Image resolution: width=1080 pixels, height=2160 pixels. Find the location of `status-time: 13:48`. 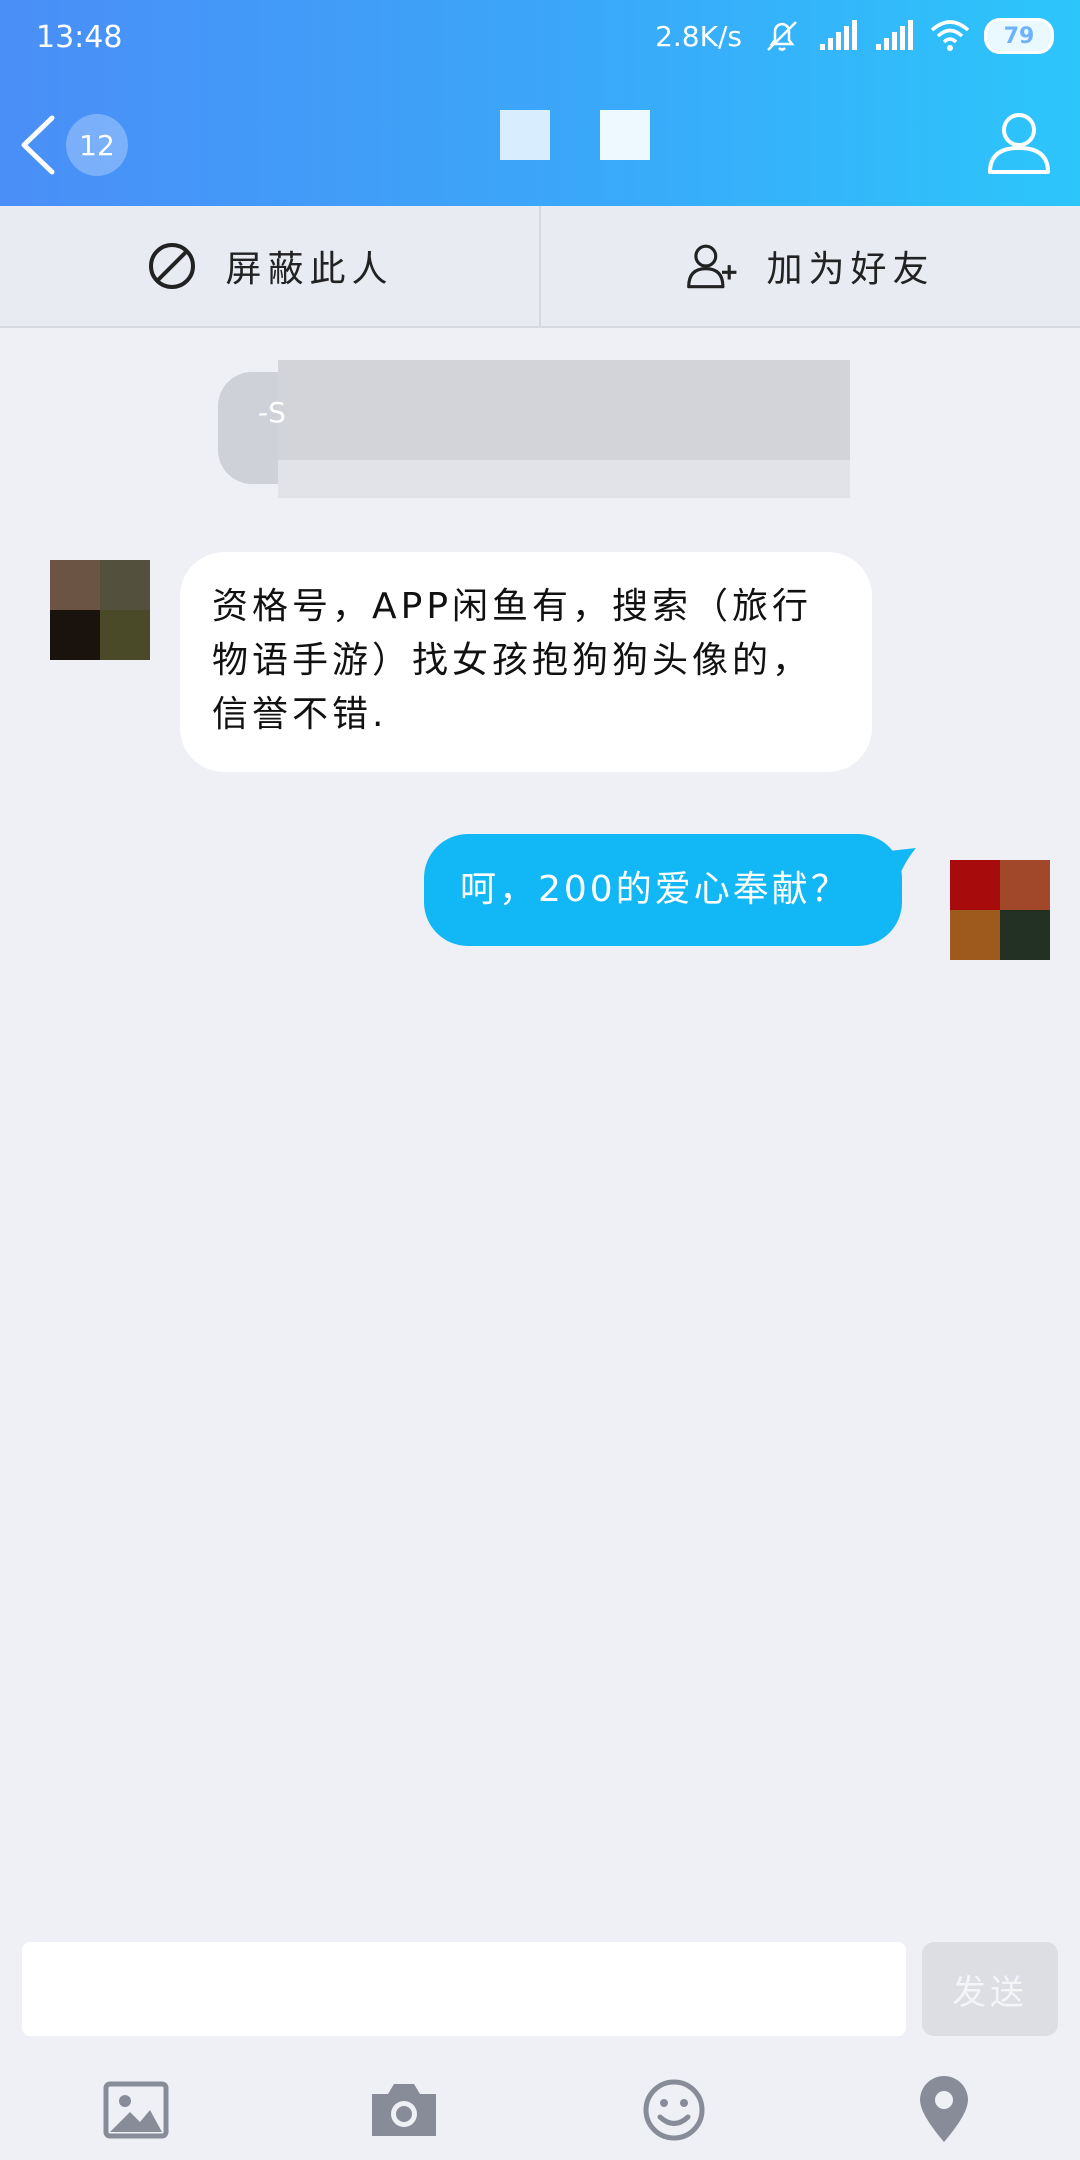

status-time: 13:48 is located at coordinates (79, 37).